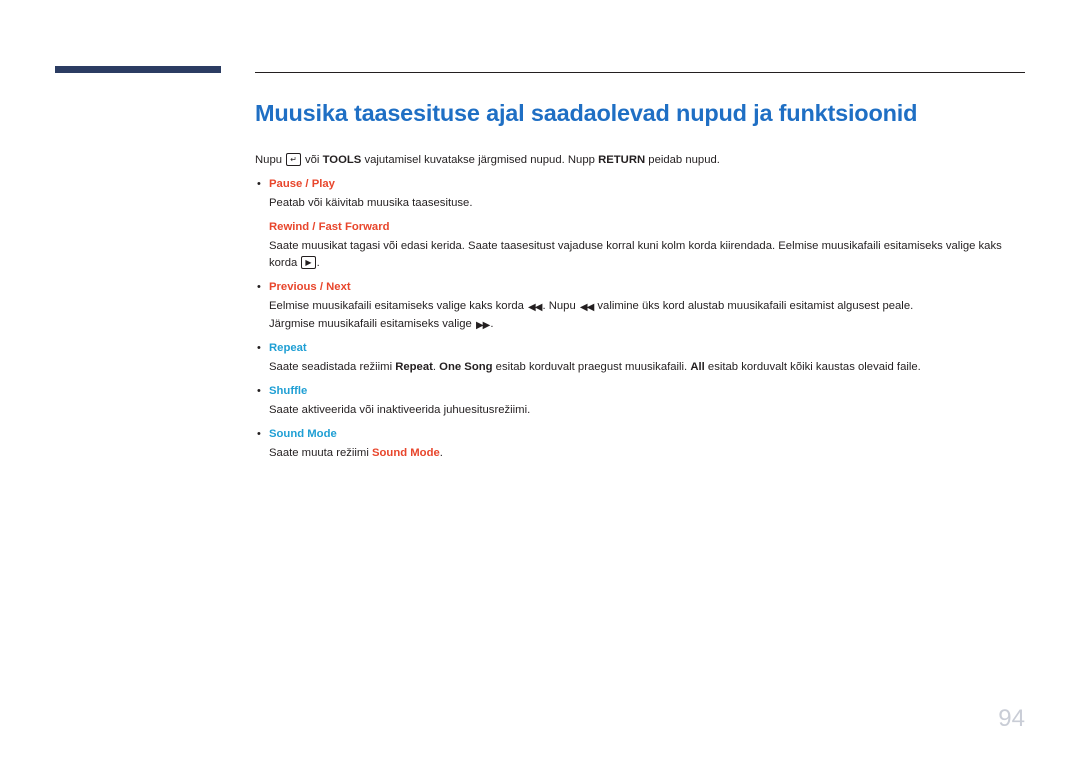  Describe the element at coordinates (642, 184) in the screenshot. I see `list-item: • Pause / Play` at that location.